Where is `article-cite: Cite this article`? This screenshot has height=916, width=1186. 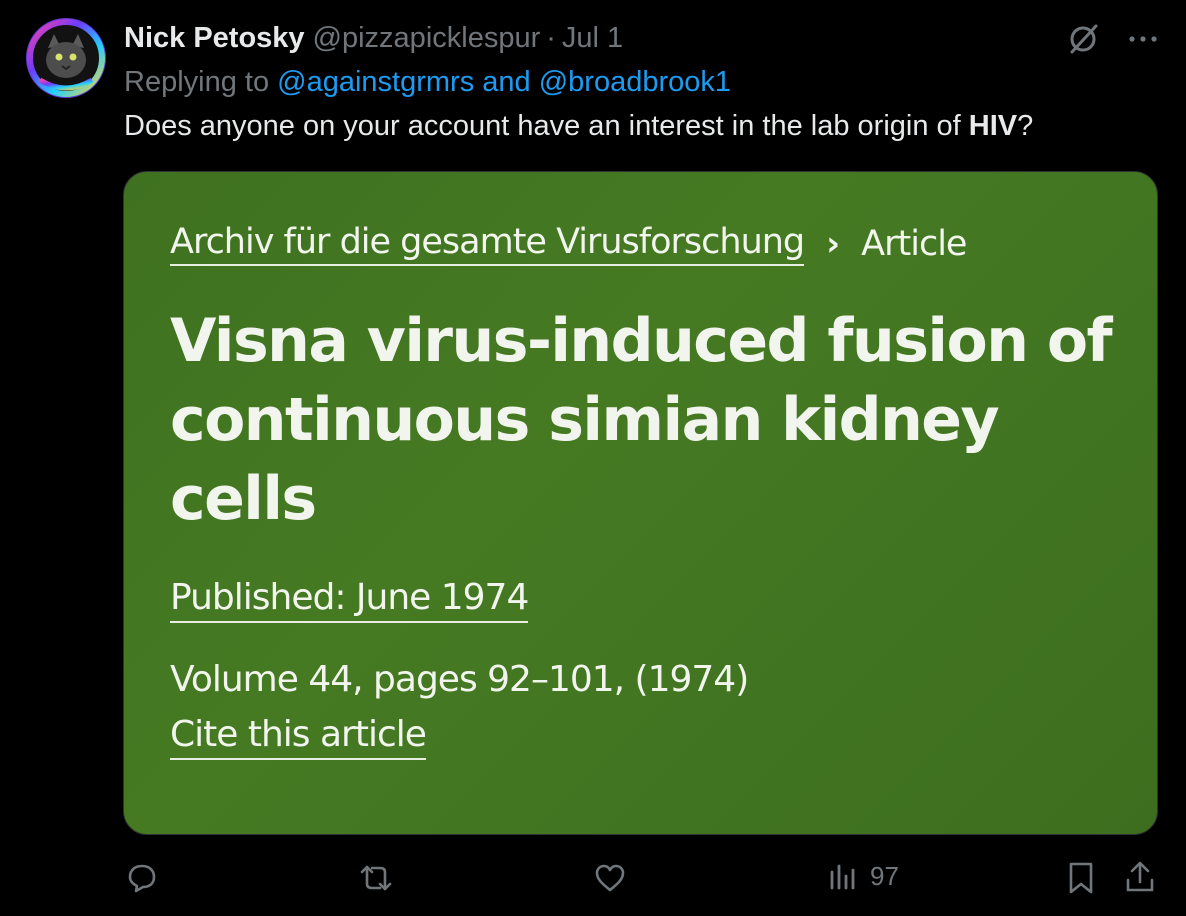
article-cite: Cite this article is located at coordinates (298, 737).